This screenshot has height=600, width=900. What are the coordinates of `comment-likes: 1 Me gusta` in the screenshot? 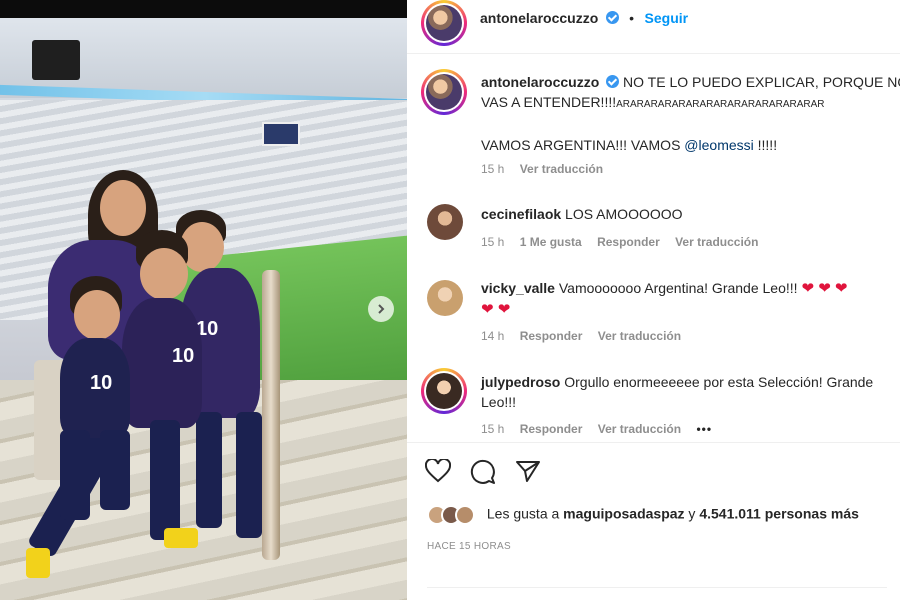 It's located at (551, 242).